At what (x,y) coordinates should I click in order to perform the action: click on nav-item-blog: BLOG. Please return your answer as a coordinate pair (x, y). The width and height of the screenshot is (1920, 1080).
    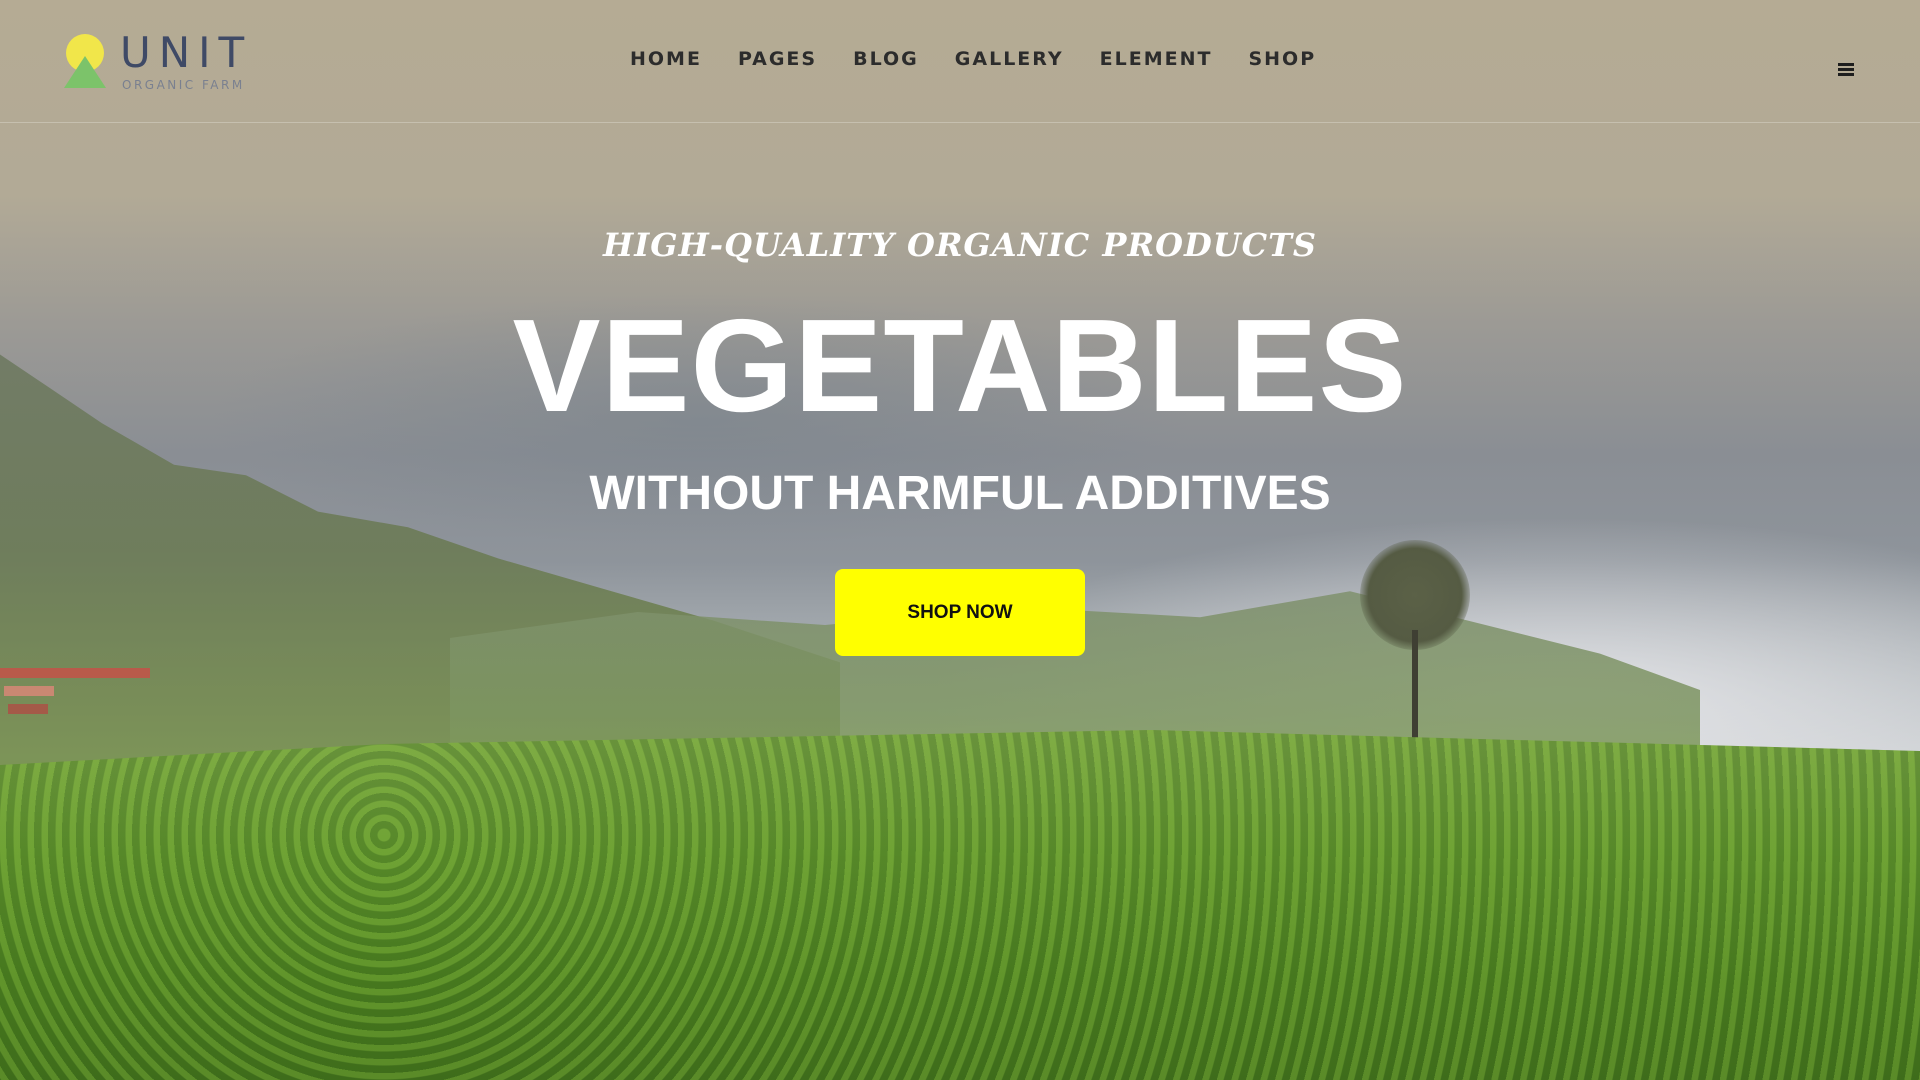
    Looking at the image, I should click on (886, 59).